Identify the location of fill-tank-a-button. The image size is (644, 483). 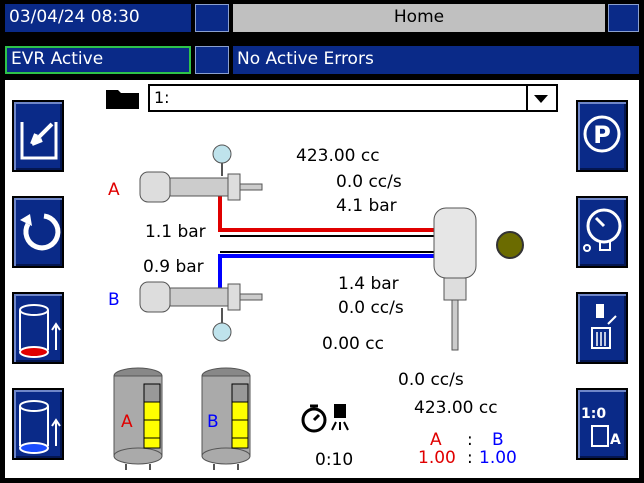
(38, 328).